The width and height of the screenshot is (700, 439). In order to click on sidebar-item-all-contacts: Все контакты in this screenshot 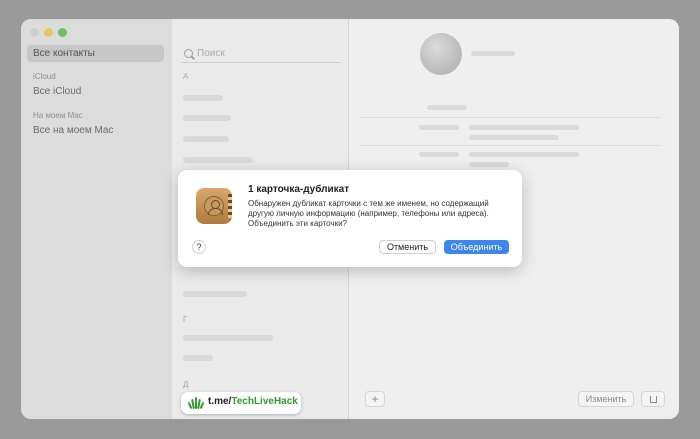, I will do `click(95, 53)`.